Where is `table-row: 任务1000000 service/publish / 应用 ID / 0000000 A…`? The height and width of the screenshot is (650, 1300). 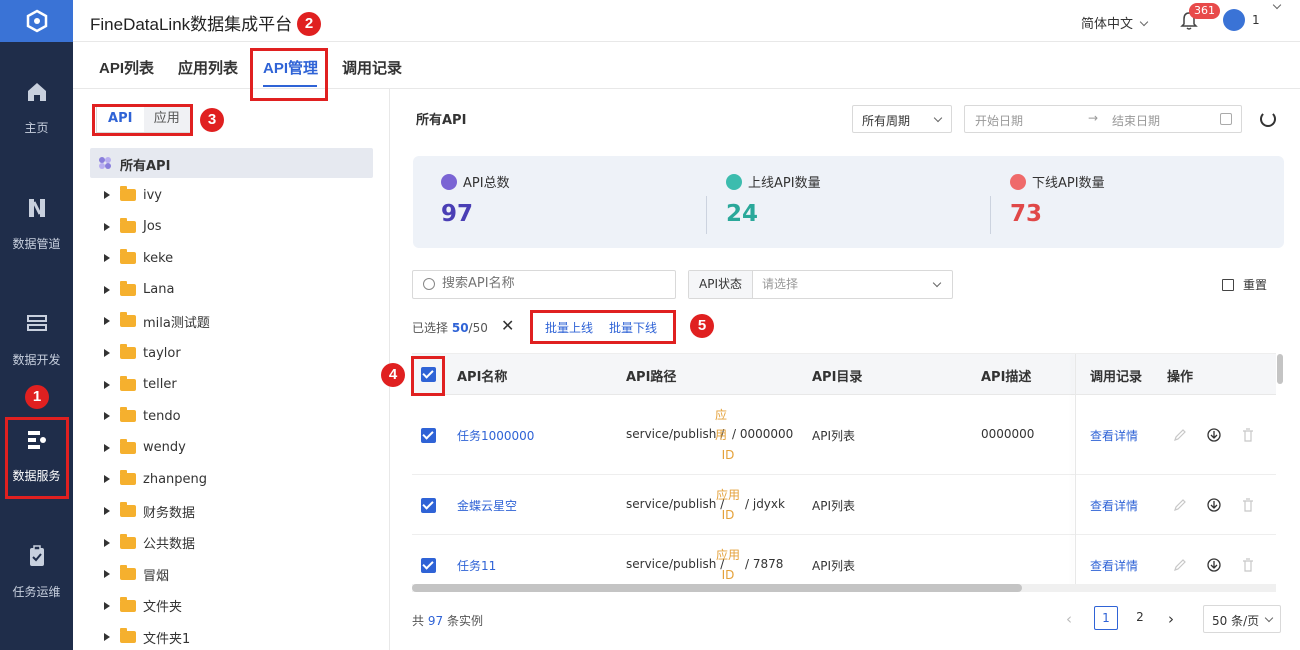 table-row: 任务1000000 service/publish / 应用 ID / 0000000 A… is located at coordinates (844, 435).